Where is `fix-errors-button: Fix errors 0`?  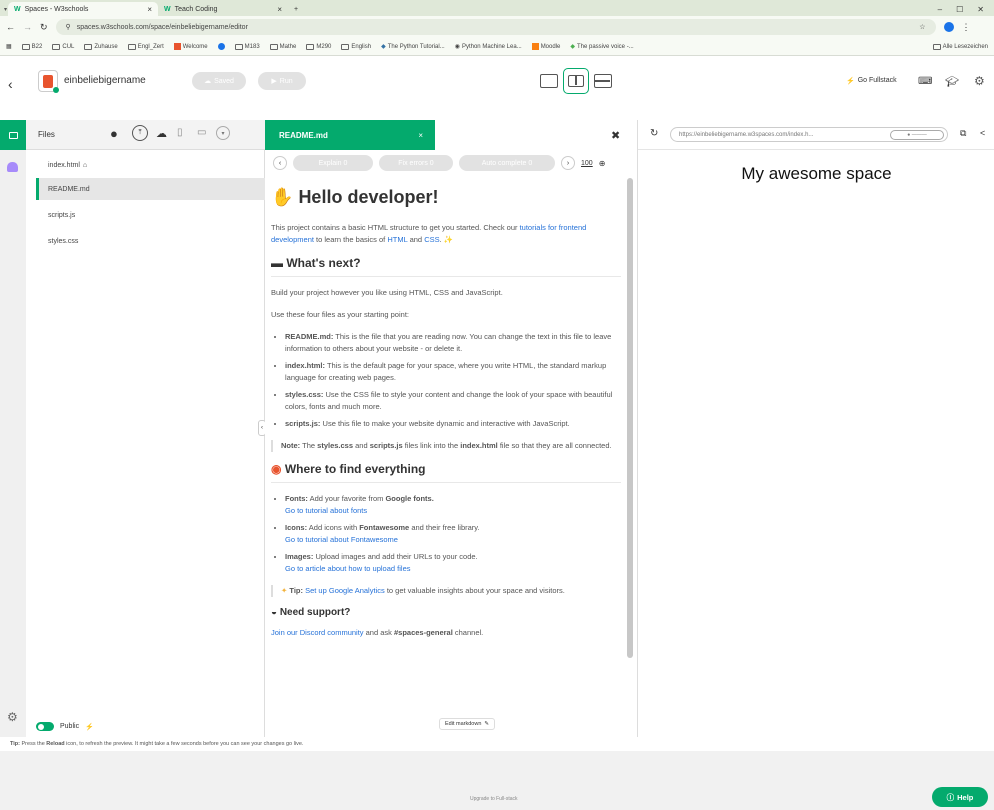 fix-errors-button: Fix errors 0 is located at coordinates (416, 163).